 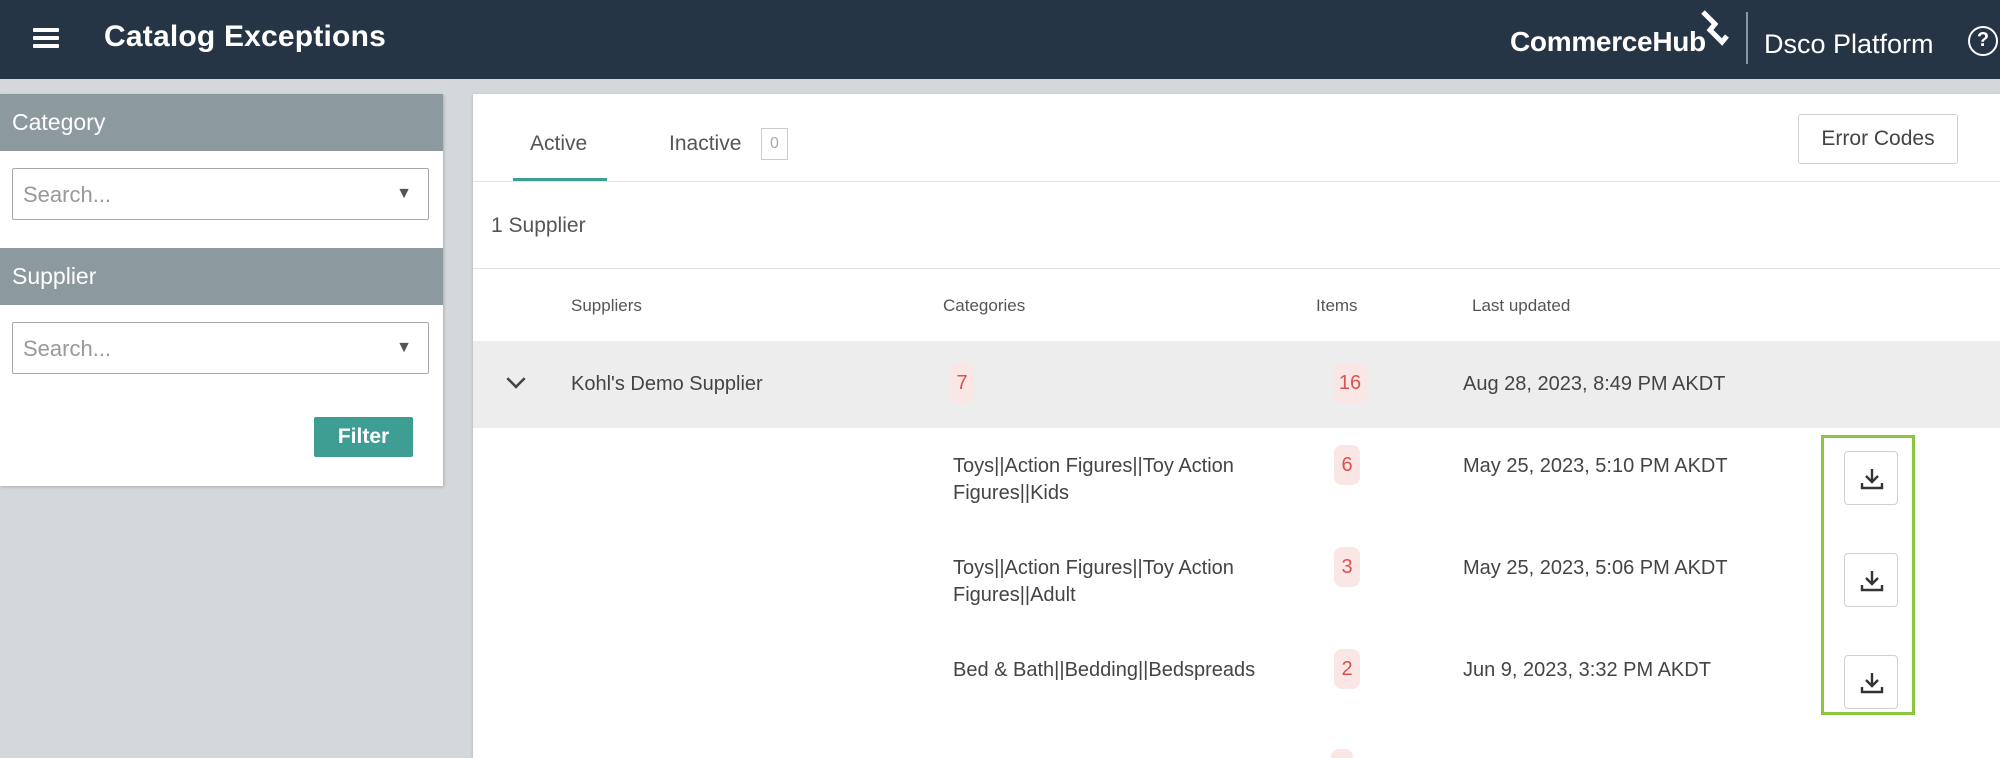 What do you see at coordinates (1350, 383) in the screenshot?
I see `items-count-badge: 16` at bounding box center [1350, 383].